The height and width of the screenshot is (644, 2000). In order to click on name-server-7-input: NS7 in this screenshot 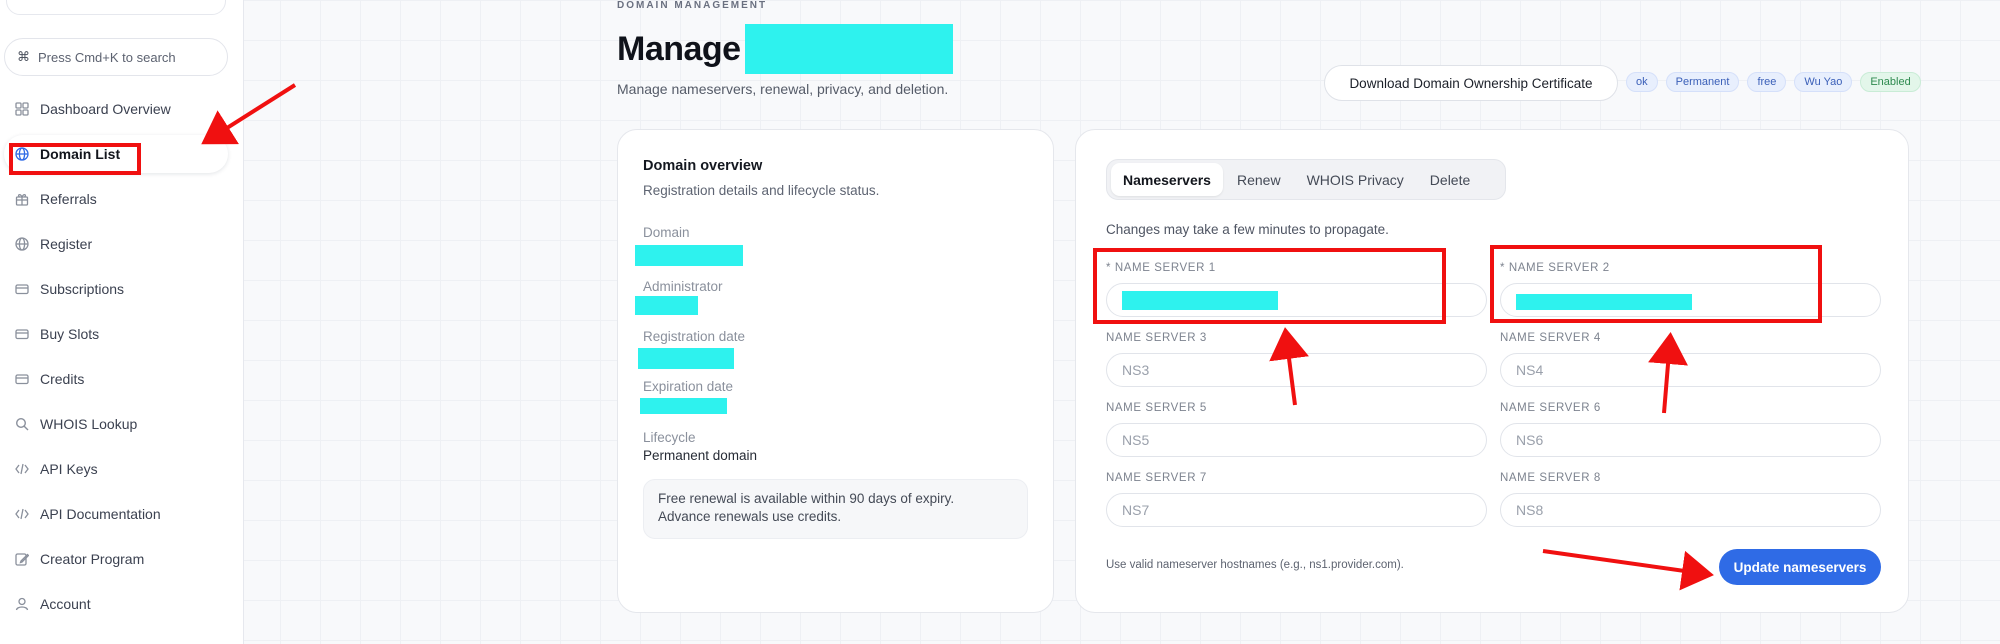, I will do `click(1296, 510)`.